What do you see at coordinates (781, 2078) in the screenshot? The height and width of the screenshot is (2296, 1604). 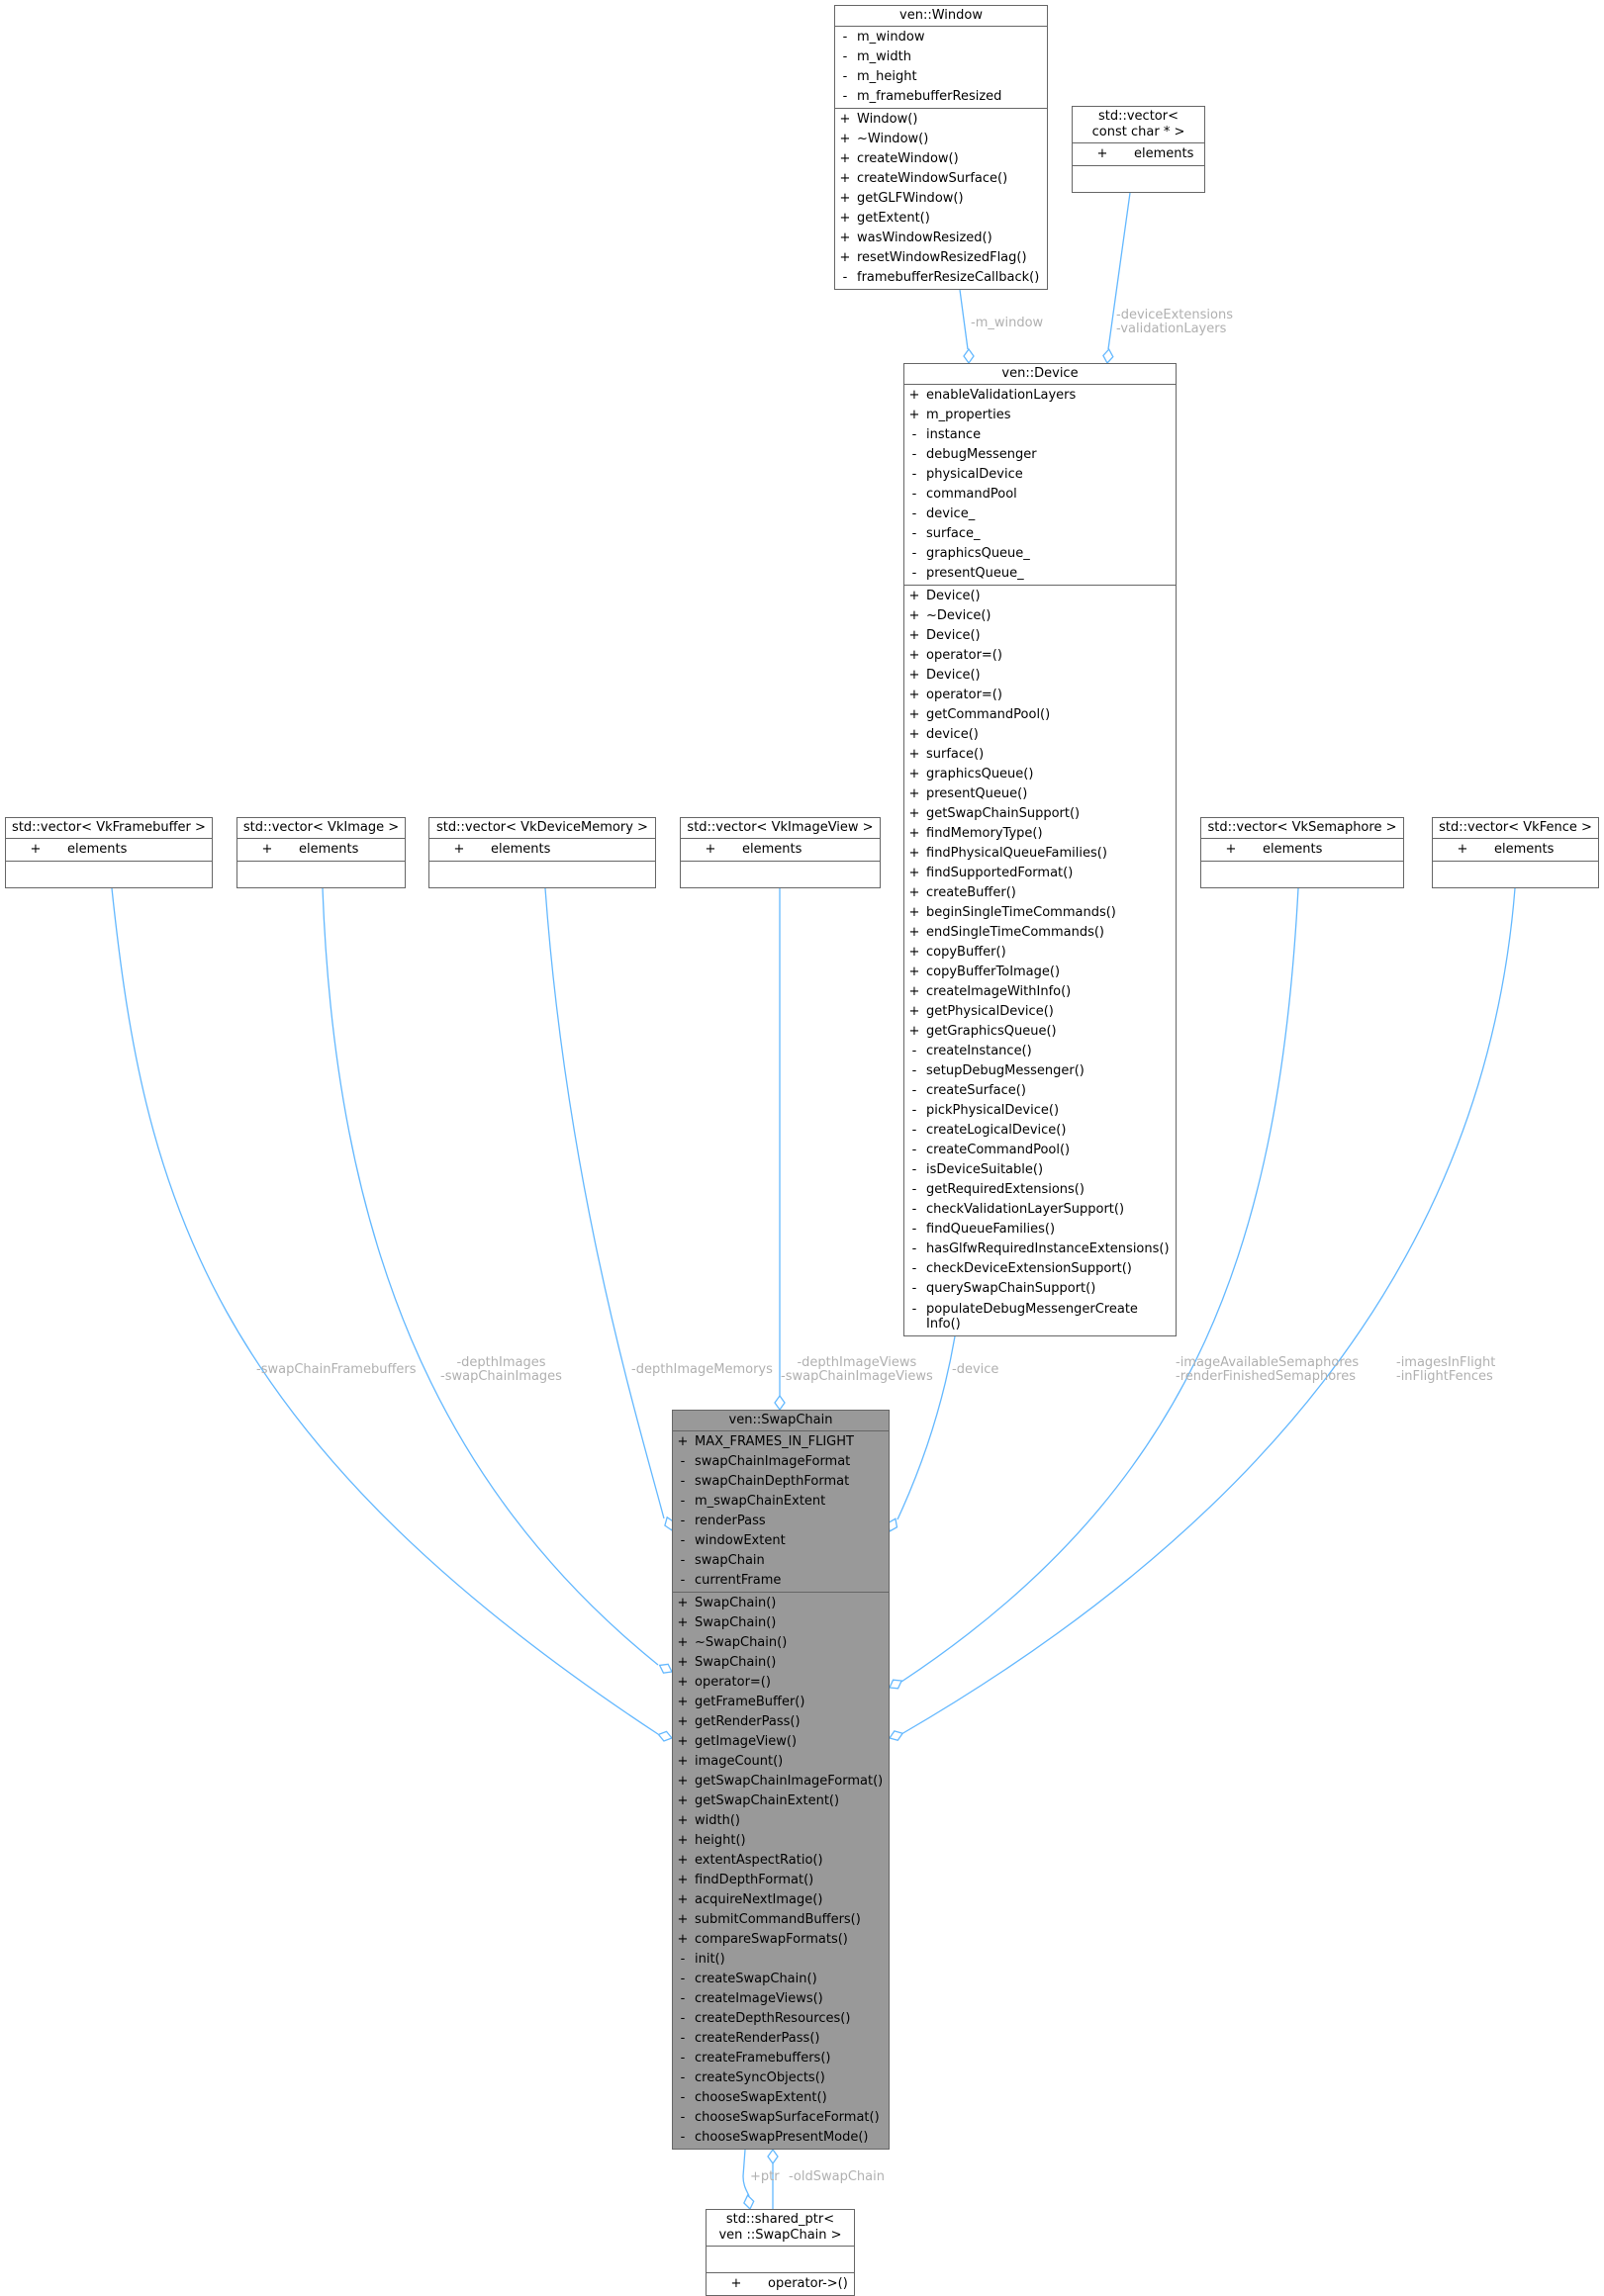 I see `method-createsyncobjects: - createSyncObjects()` at bounding box center [781, 2078].